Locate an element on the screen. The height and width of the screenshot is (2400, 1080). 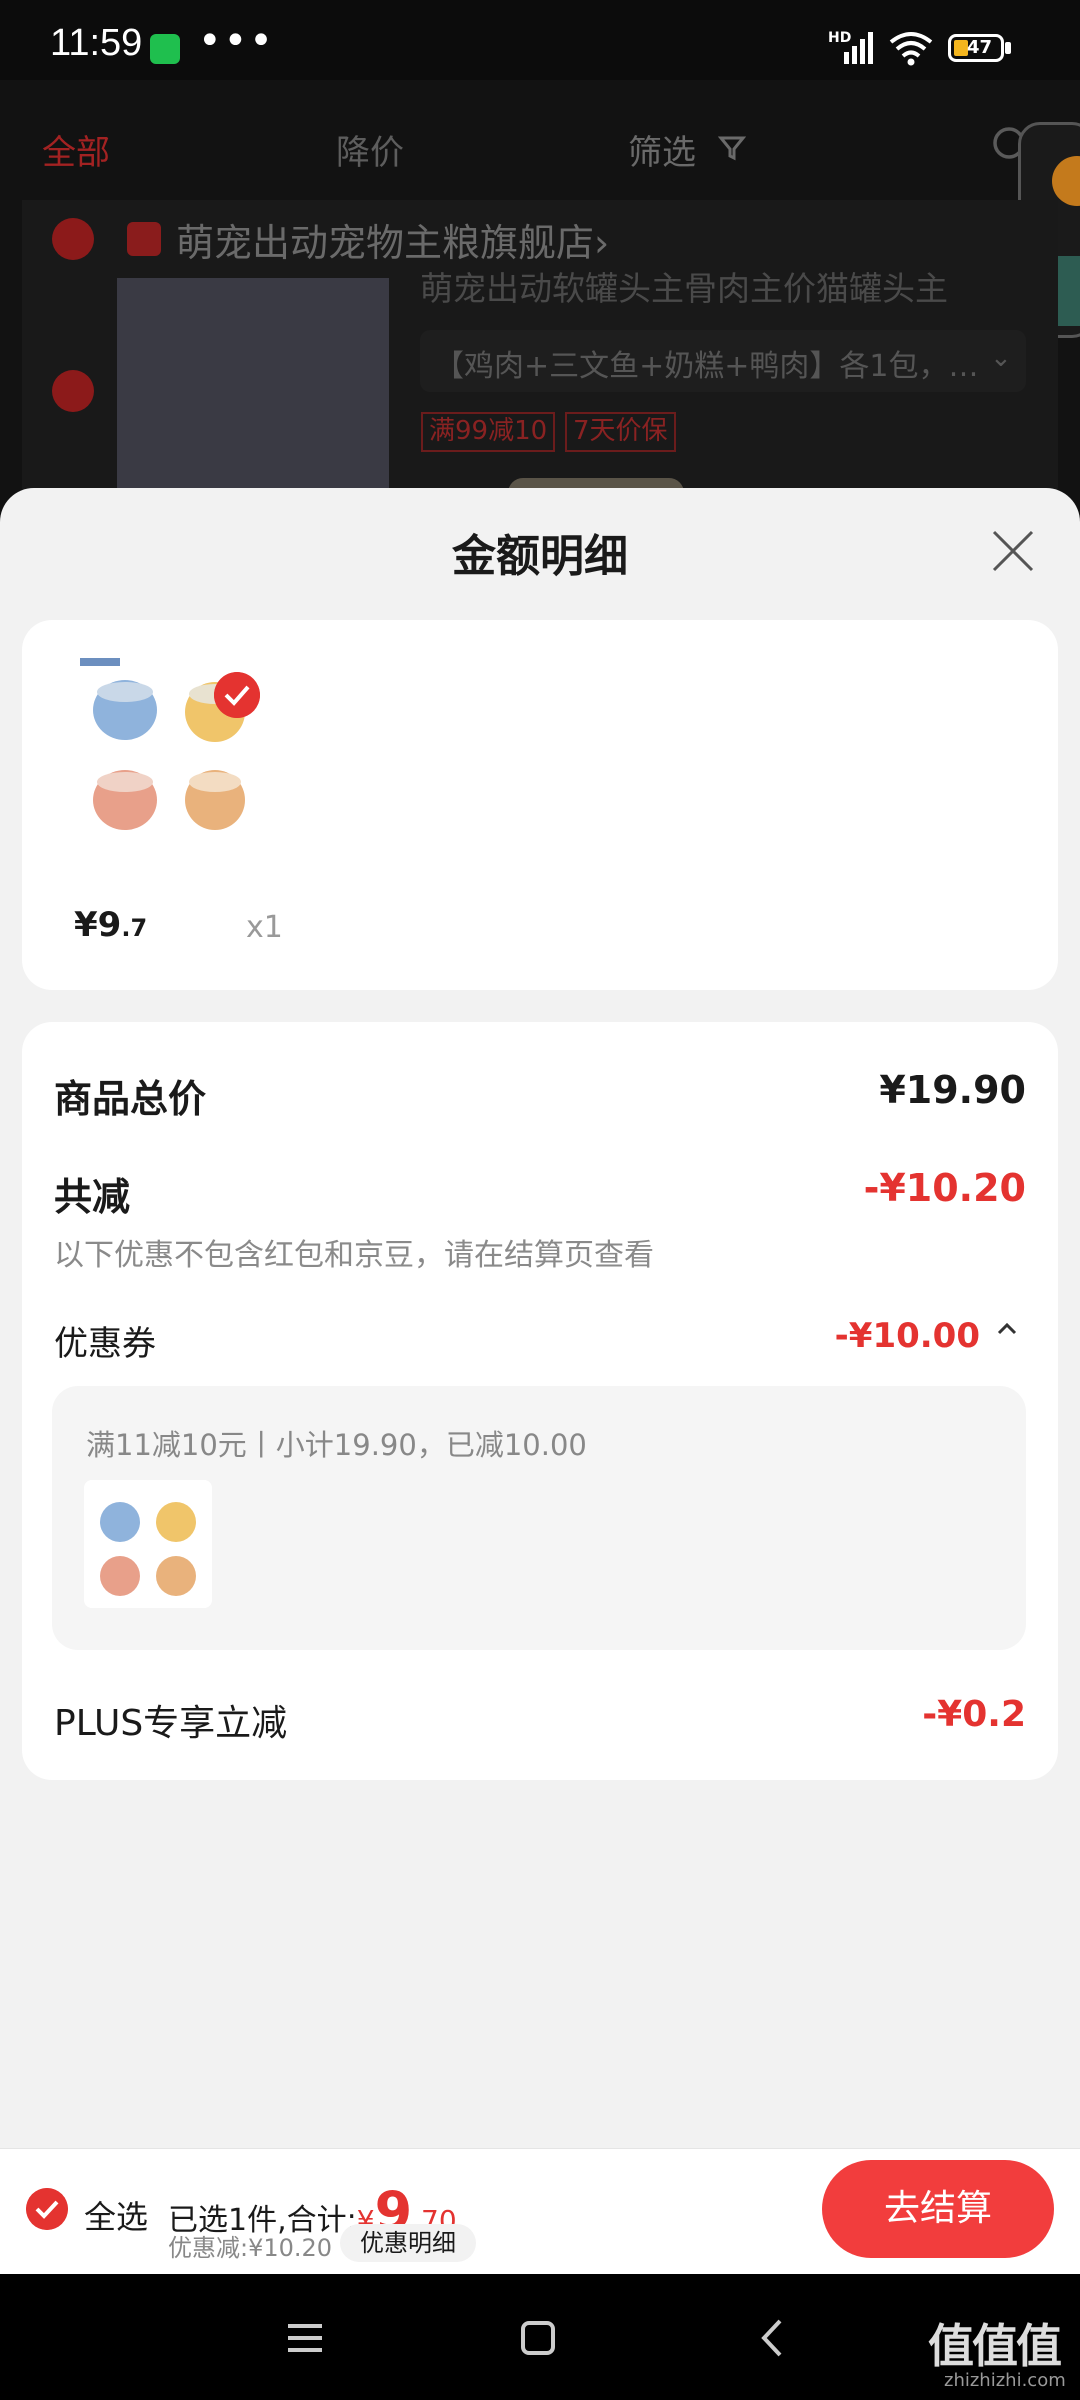
store-logo-icon is located at coordinates (144, 239).